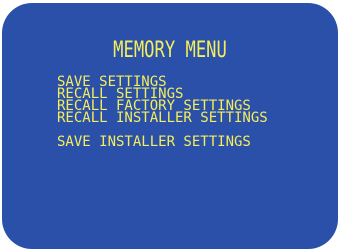  What do you see at coordinates (162, 142) in the screenshot?
I see `menu-item-save-installer-settings: SAVE INSTALLER SETTINGS` at bounding box center [162, 142].